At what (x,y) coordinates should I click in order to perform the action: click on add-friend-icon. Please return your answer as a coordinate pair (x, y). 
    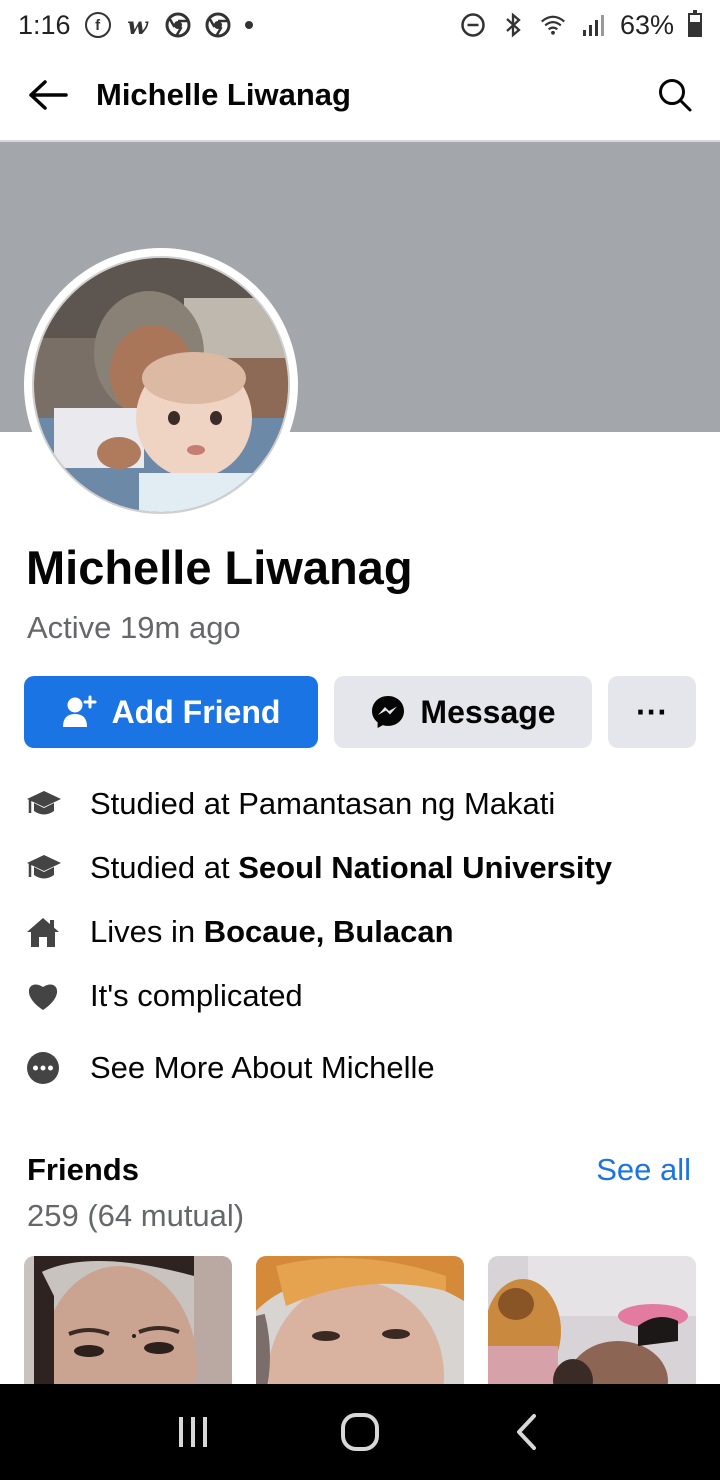
    Looking at the image, I should click on (79, 711).